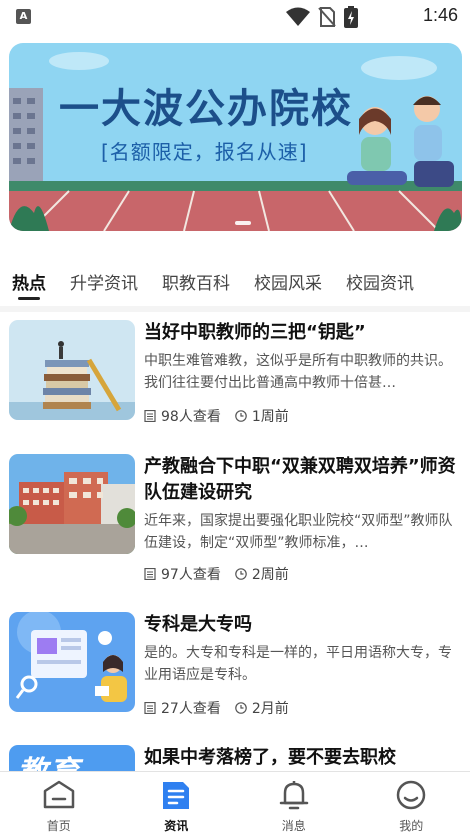  What do you see at coordinates (300, 479) in the screenshot?
I see `article-title: 产教融合下中职“双兼双聘双培养”师资队伍建设研究` at bounding box center [300, 479].